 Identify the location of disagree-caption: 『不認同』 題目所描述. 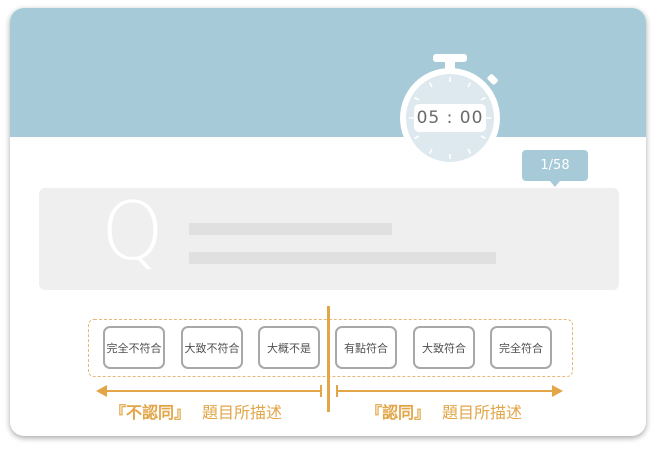
(196, 411).